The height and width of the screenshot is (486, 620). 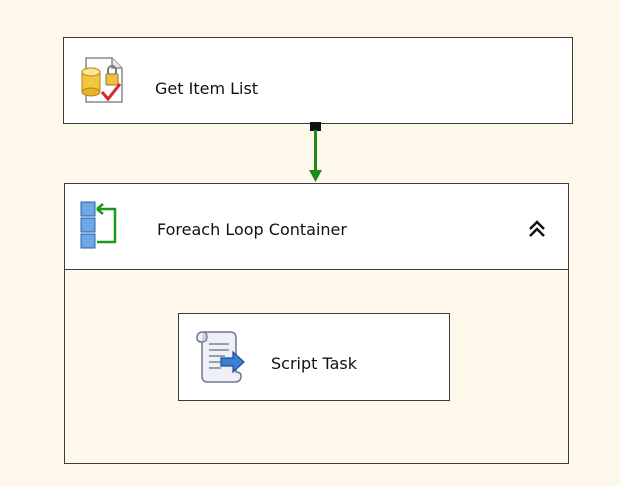 What do you see at coordinates (98, 225) in the screenshot?
I see `foreach-loop-icon` at bounding box center [98, 225].